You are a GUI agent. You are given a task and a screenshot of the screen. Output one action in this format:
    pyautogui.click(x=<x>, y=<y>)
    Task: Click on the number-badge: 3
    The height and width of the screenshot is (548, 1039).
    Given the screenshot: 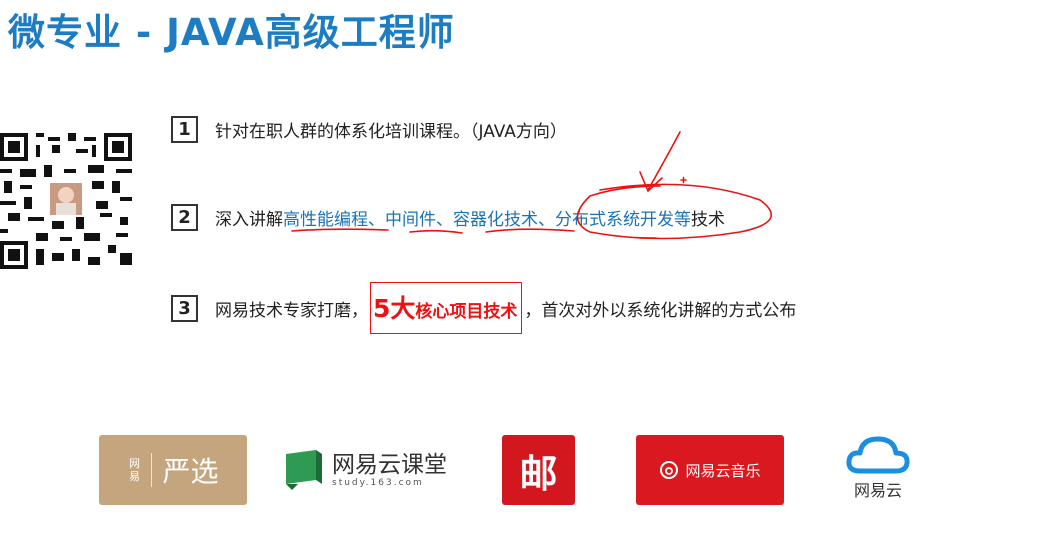 What is the action you would take?
    pyautogui.click(x=184, y=308)
    